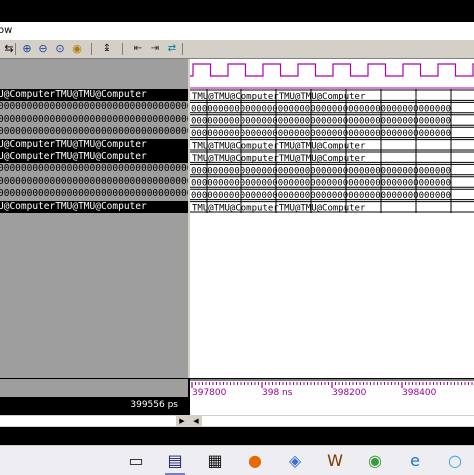  I want to click on windows-store-icon: ▦, so click(215, 461).